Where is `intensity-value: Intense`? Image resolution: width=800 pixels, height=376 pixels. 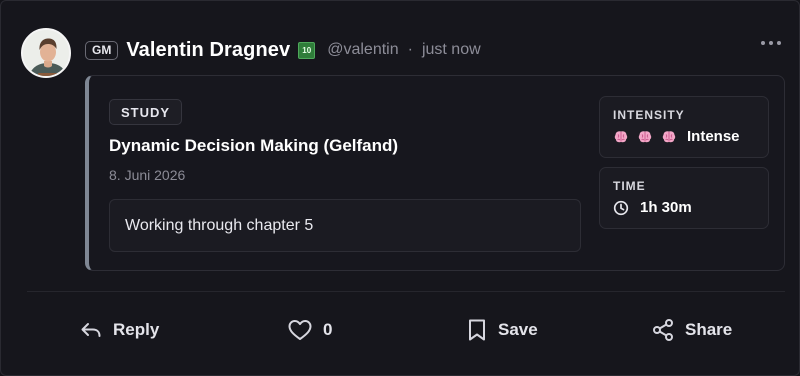
intensity-value: Intense is located at coordinates (713, 136).